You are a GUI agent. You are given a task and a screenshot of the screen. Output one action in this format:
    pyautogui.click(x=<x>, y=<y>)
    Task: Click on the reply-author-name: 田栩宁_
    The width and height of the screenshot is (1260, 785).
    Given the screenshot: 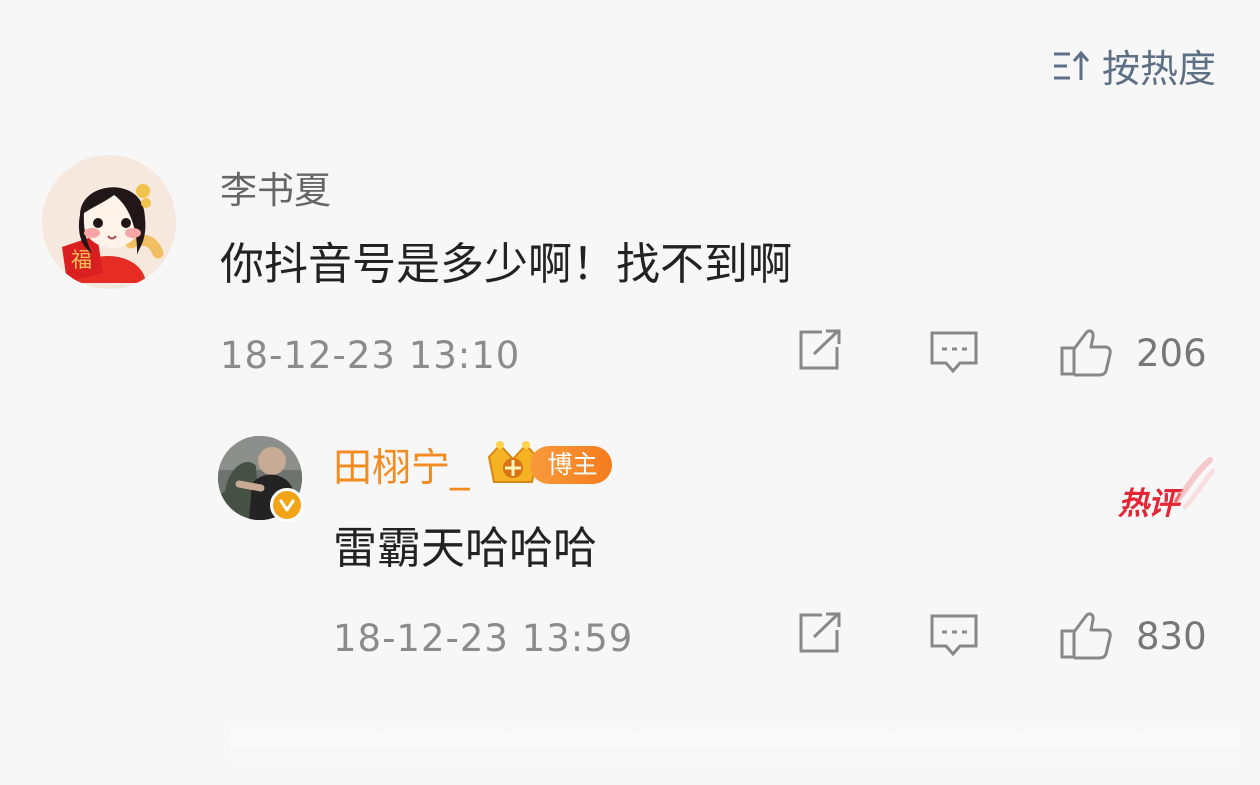 What is the action you would take?
    pyautogui.click(x=401, y=465)
    